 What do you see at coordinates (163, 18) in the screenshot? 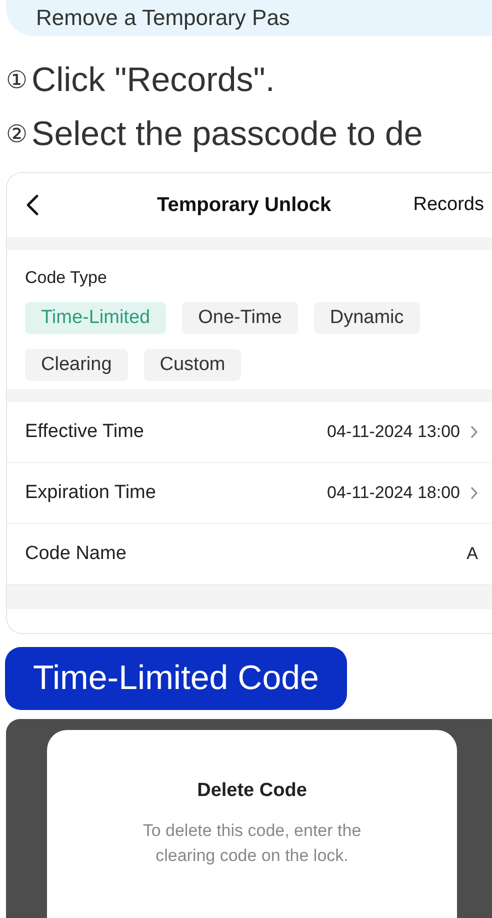
I see `banner-title: Remove a Temporary Pas` at bounding box center [163, 18].